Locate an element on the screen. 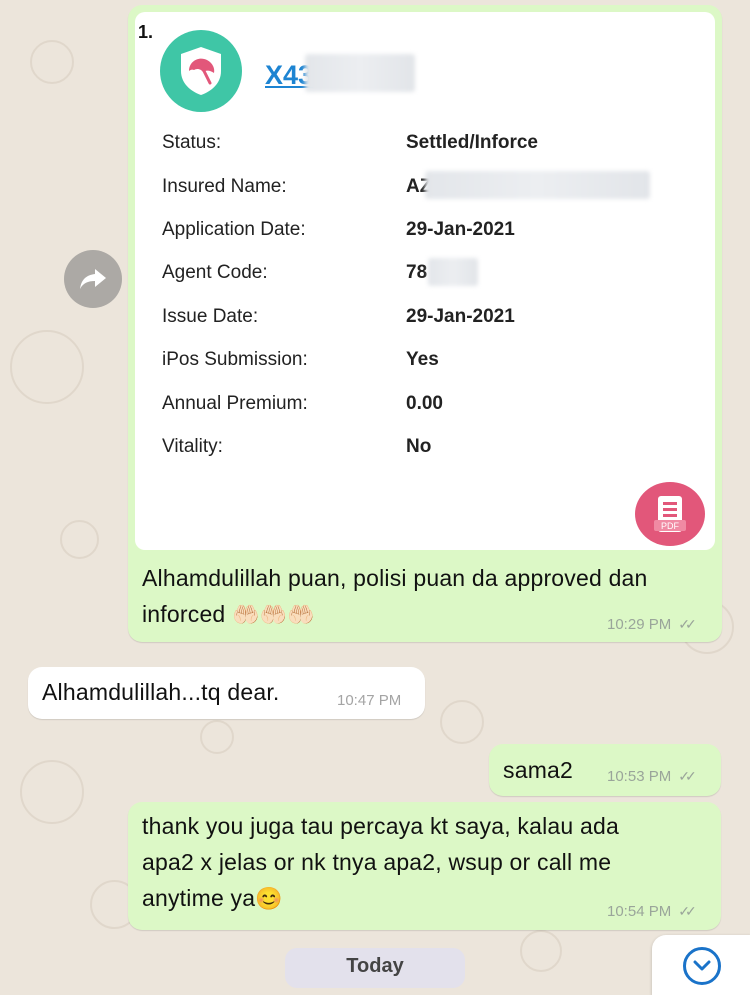 The height and width of the screenshot is (995, 750). agent-code-redaction is located at coordinates (453, 272).